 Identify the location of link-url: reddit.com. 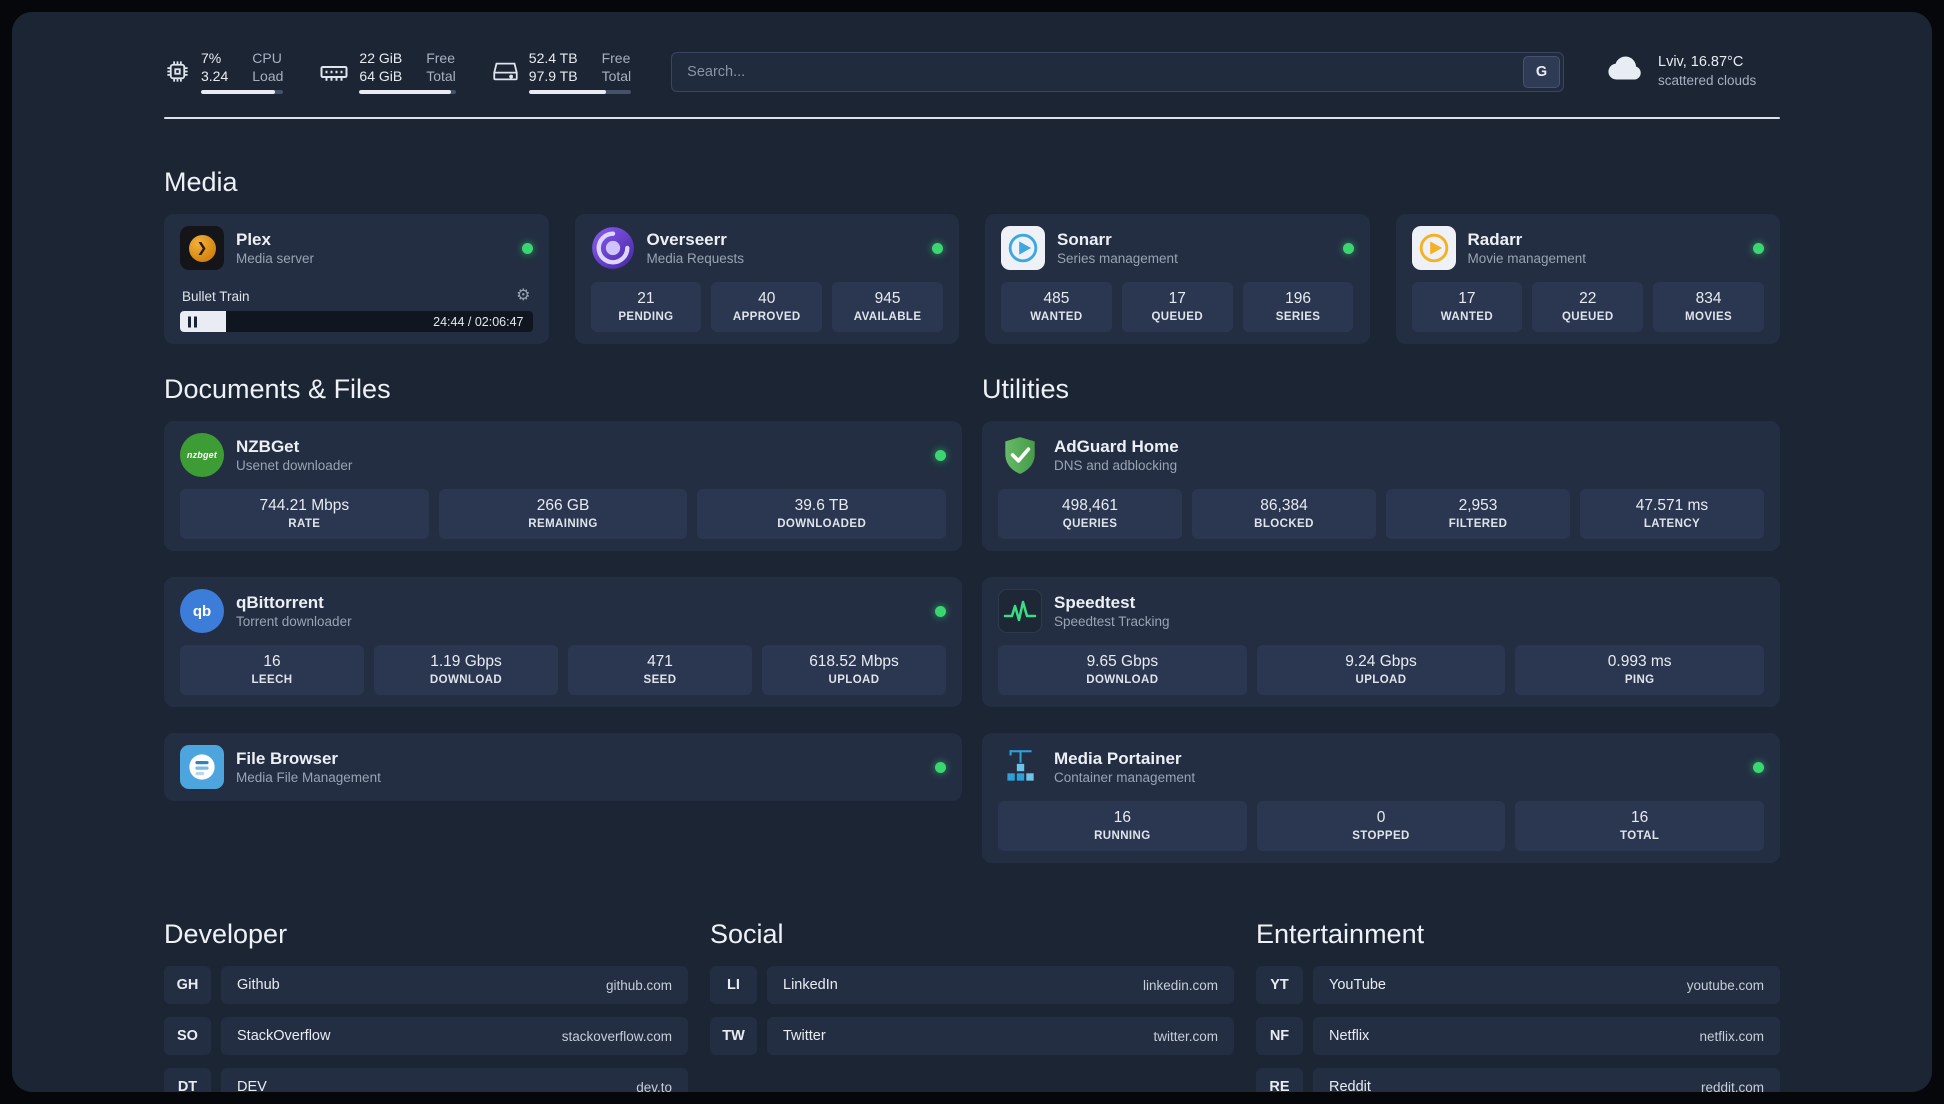
(1732, 1086).